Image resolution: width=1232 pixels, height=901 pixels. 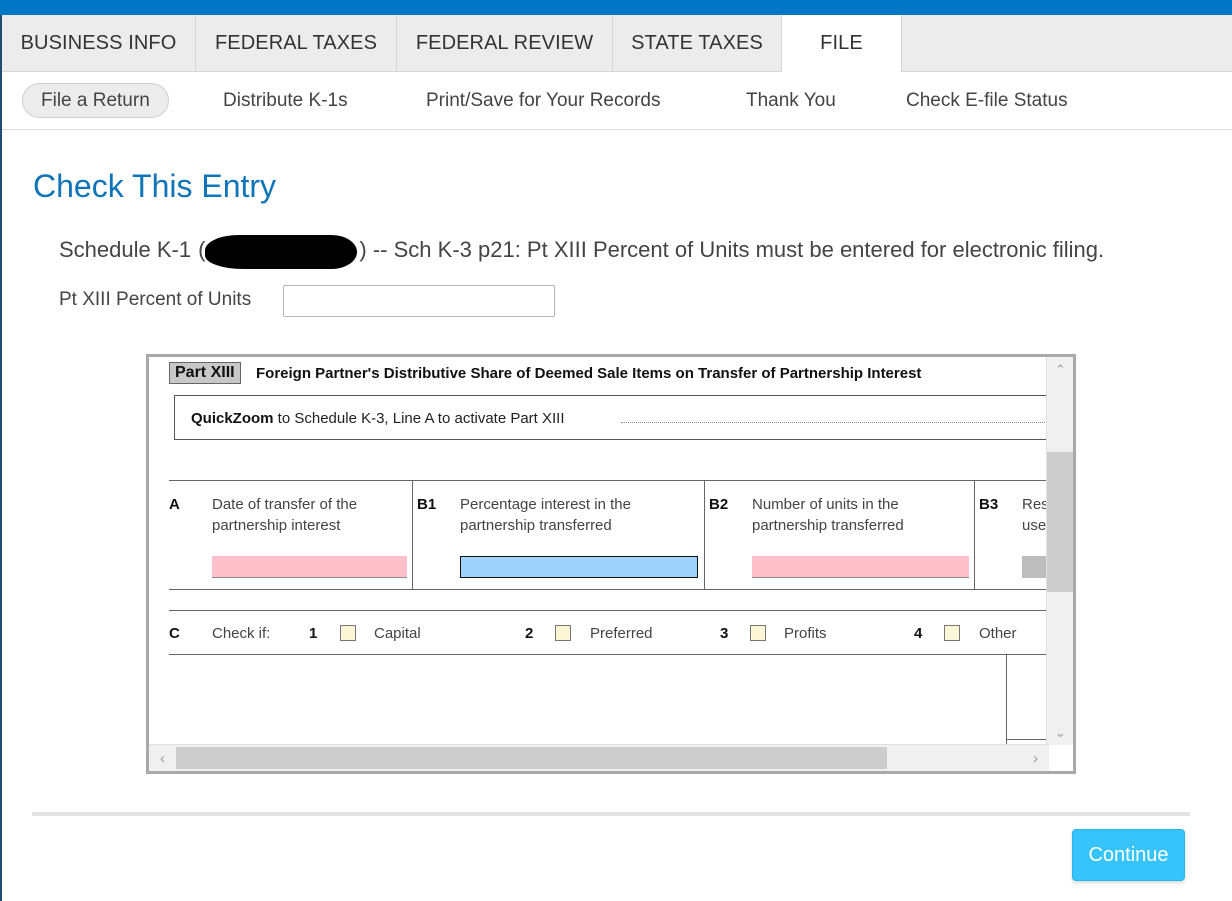 I want to click on option-3-num: 3, so click(x=724, y=633).